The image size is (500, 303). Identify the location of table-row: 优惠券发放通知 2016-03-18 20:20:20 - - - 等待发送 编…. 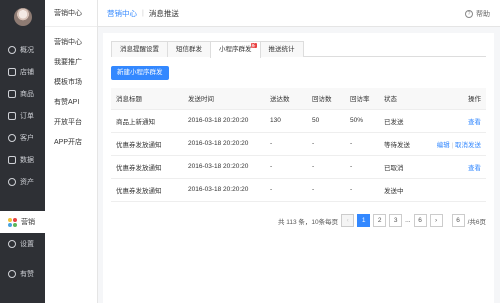
(298, 144).